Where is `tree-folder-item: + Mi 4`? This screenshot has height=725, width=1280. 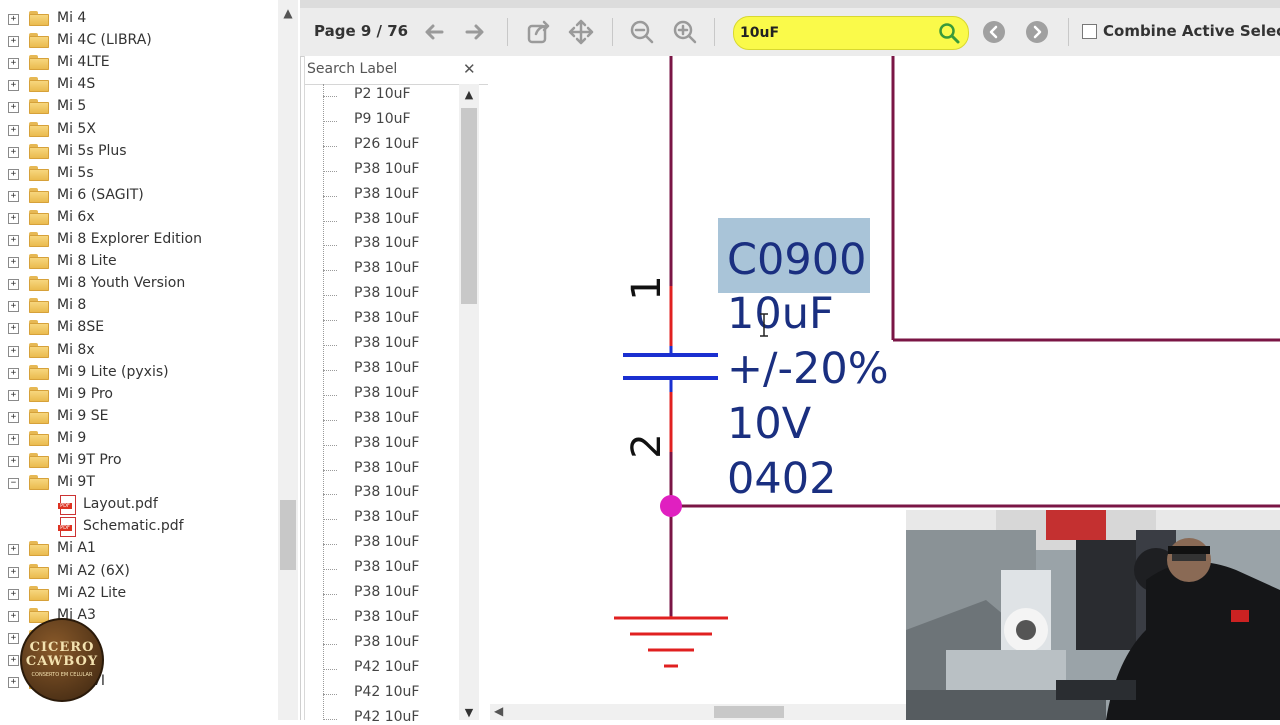
tree-folder-item: + Mi 4 is located at coordinates (139, 19).